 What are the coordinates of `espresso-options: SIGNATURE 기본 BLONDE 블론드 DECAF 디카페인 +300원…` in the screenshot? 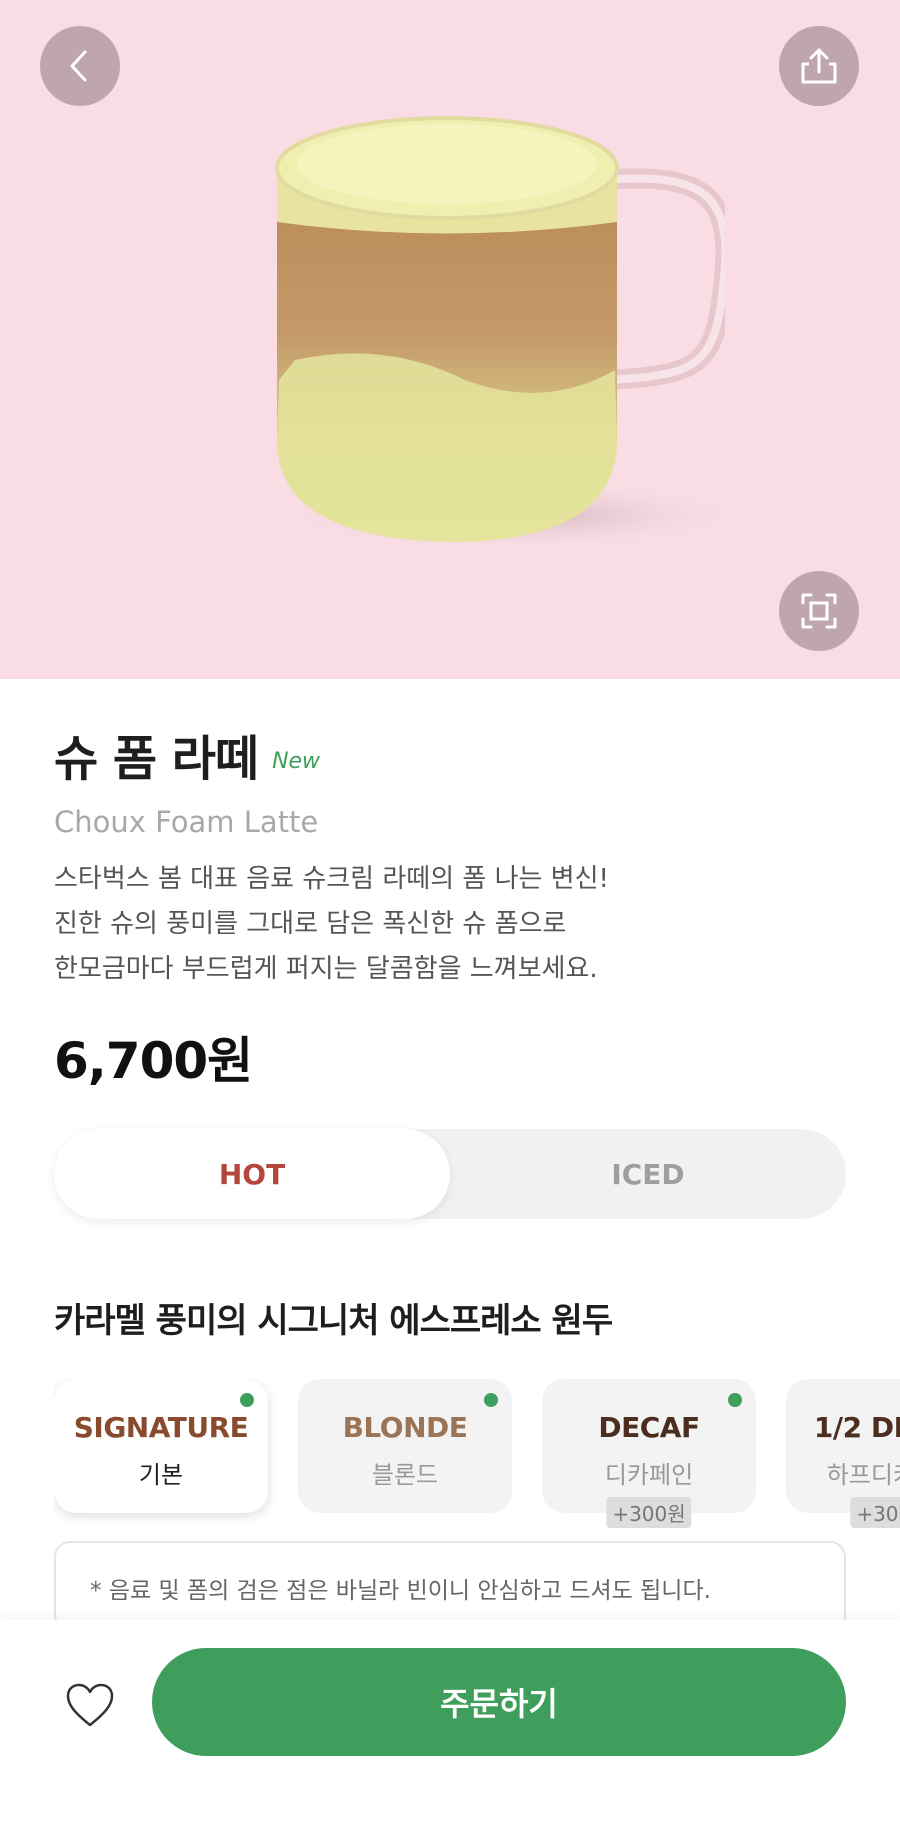 It's located at (477, 1454).